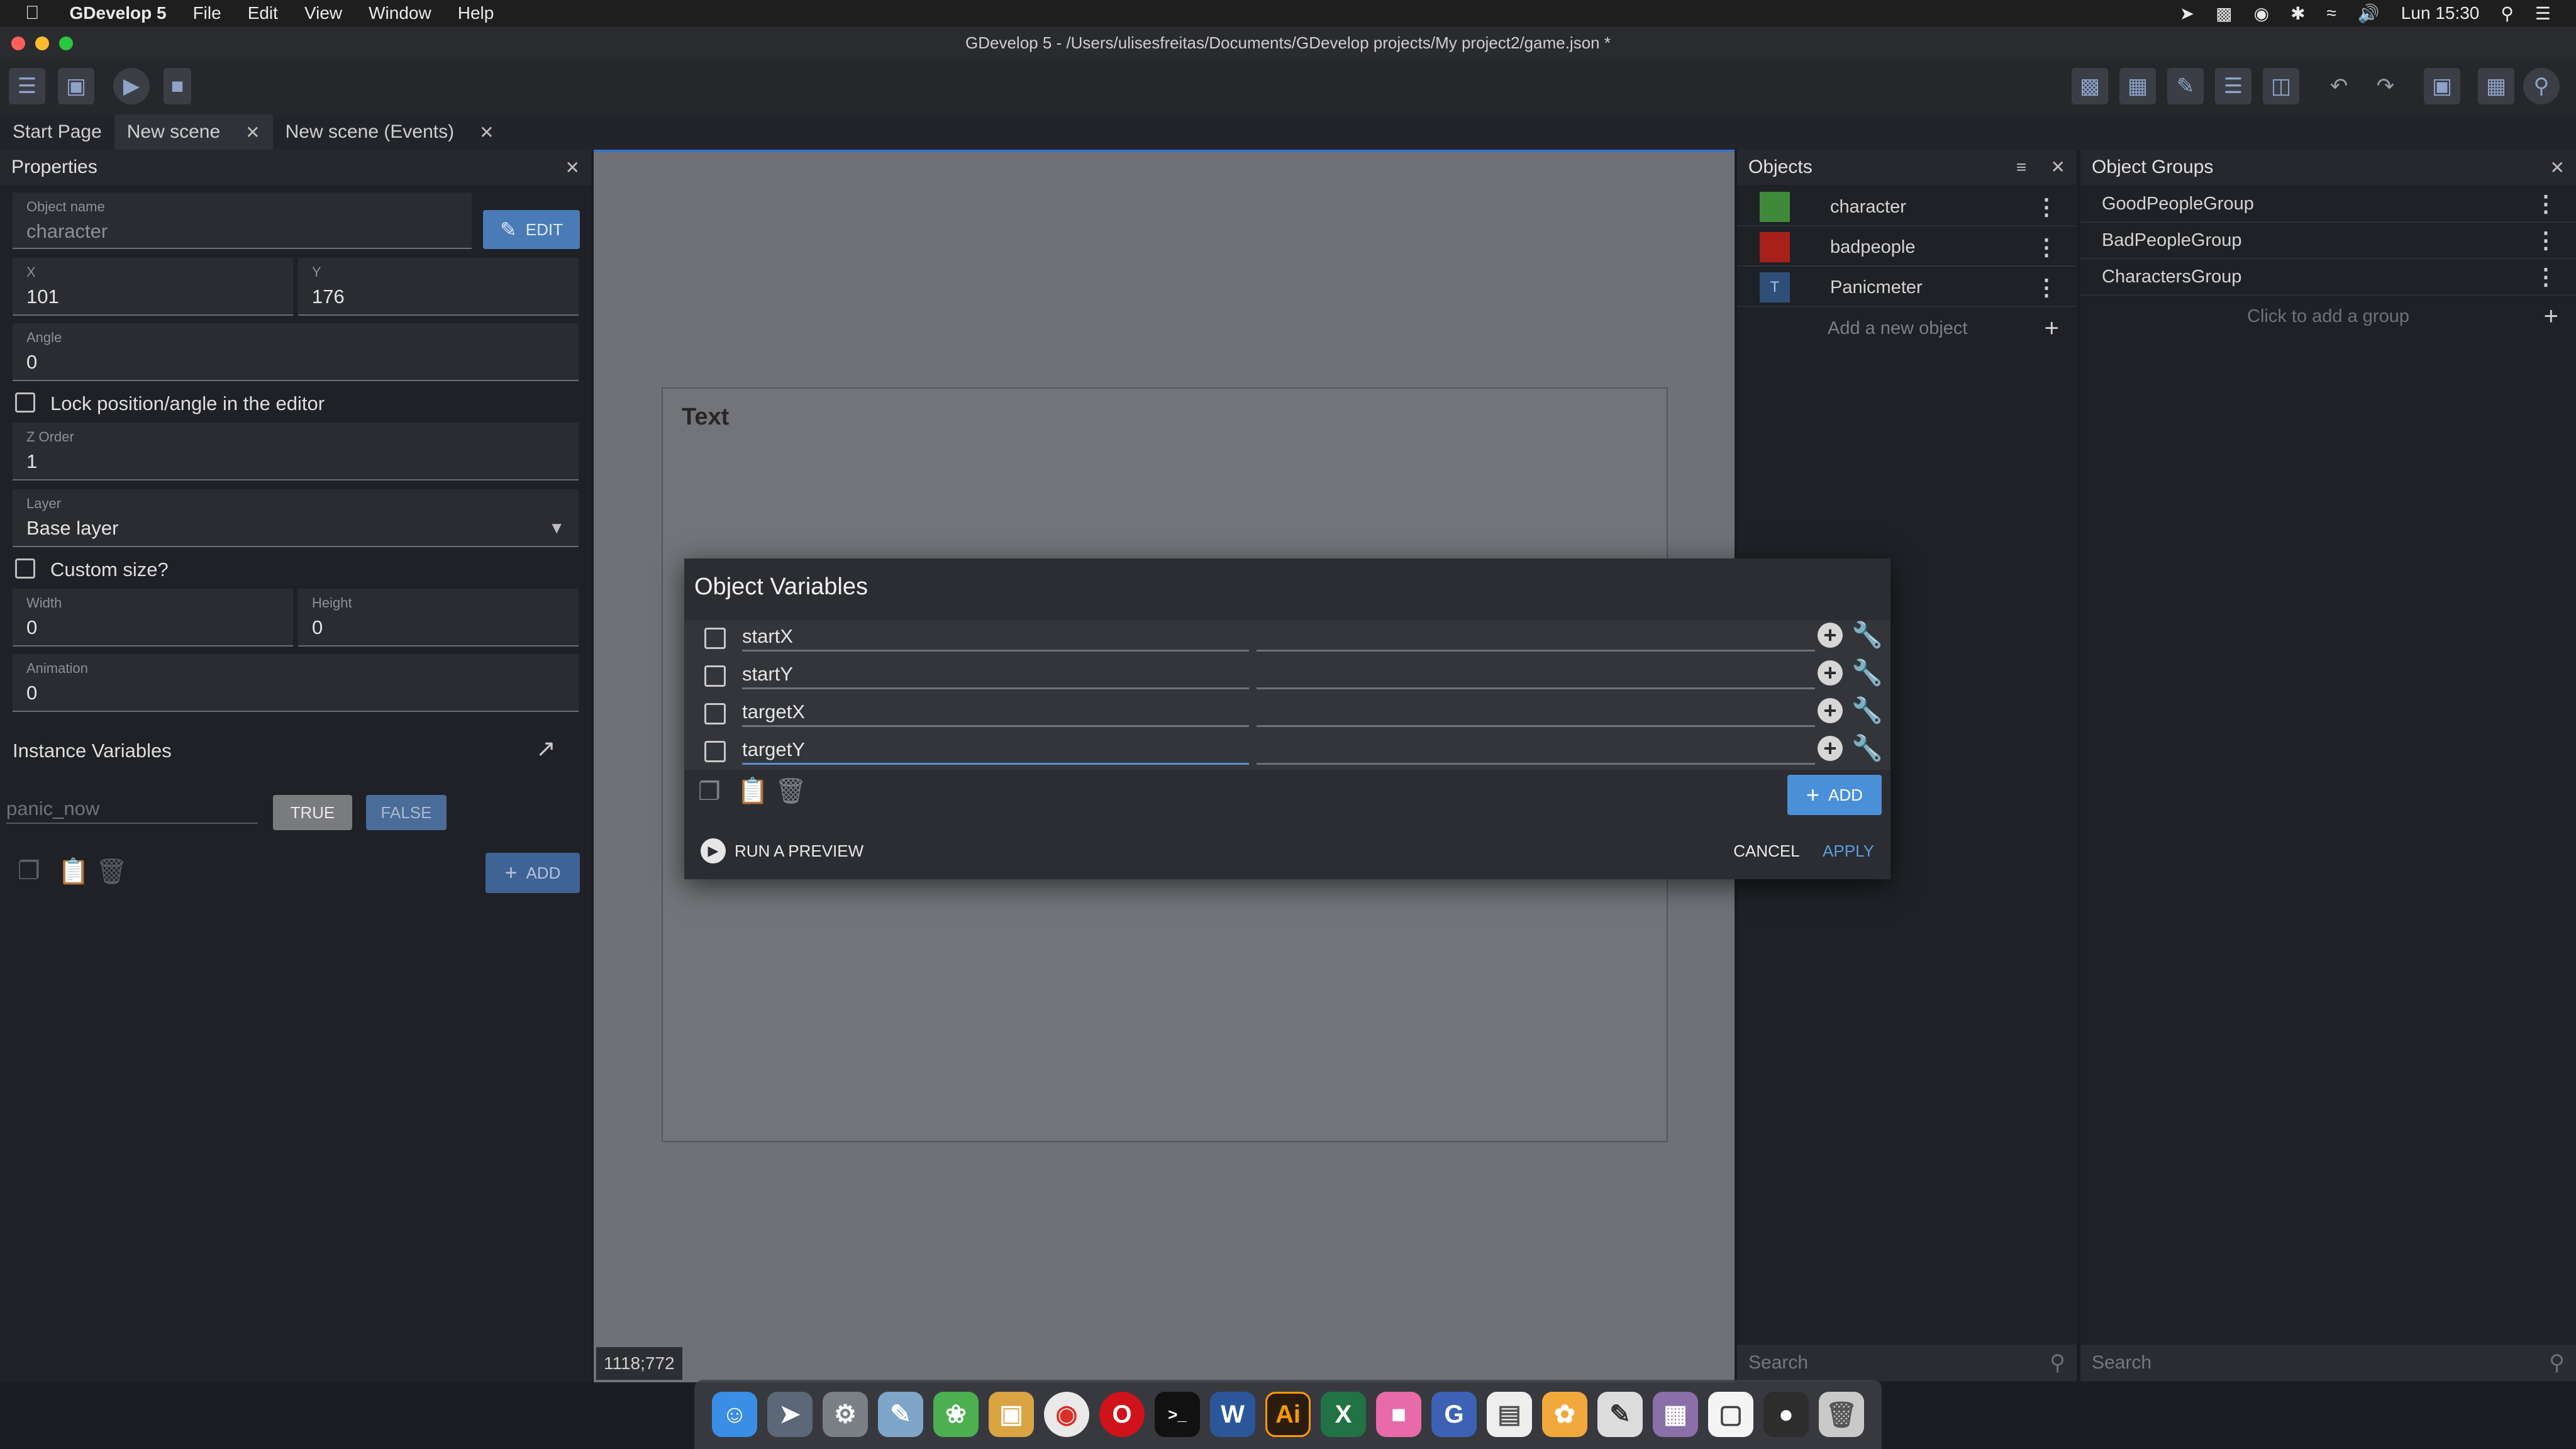 The width and height of the screenshot is (2576, 1449). I want to click on grid-icon: ▦, so click(2496, 86).